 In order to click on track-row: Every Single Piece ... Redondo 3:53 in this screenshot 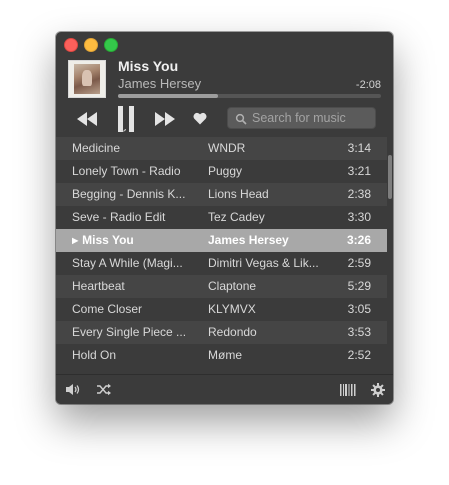, I will do `click(221, 332)`.